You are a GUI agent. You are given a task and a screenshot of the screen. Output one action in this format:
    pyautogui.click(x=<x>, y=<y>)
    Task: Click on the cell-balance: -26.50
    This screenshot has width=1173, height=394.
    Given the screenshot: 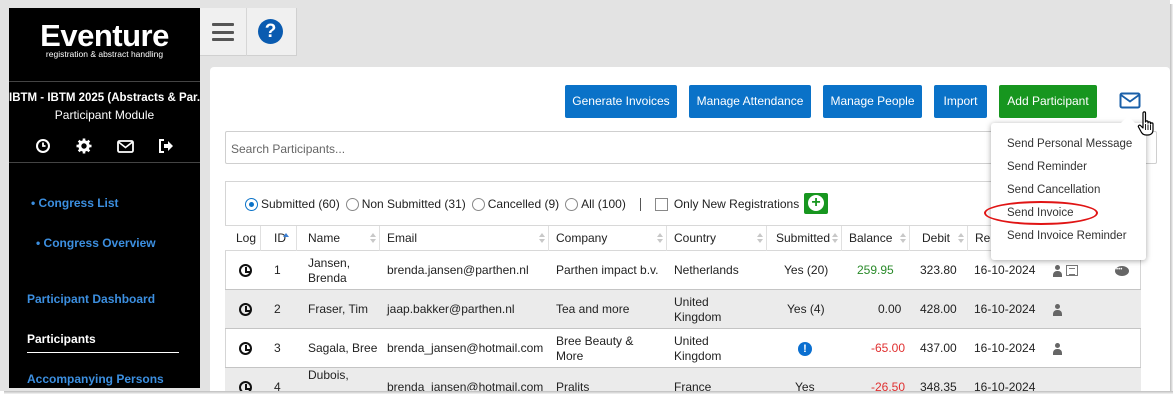 What is the action you would take?
    pyautogui.click(x=888, y=385)
    